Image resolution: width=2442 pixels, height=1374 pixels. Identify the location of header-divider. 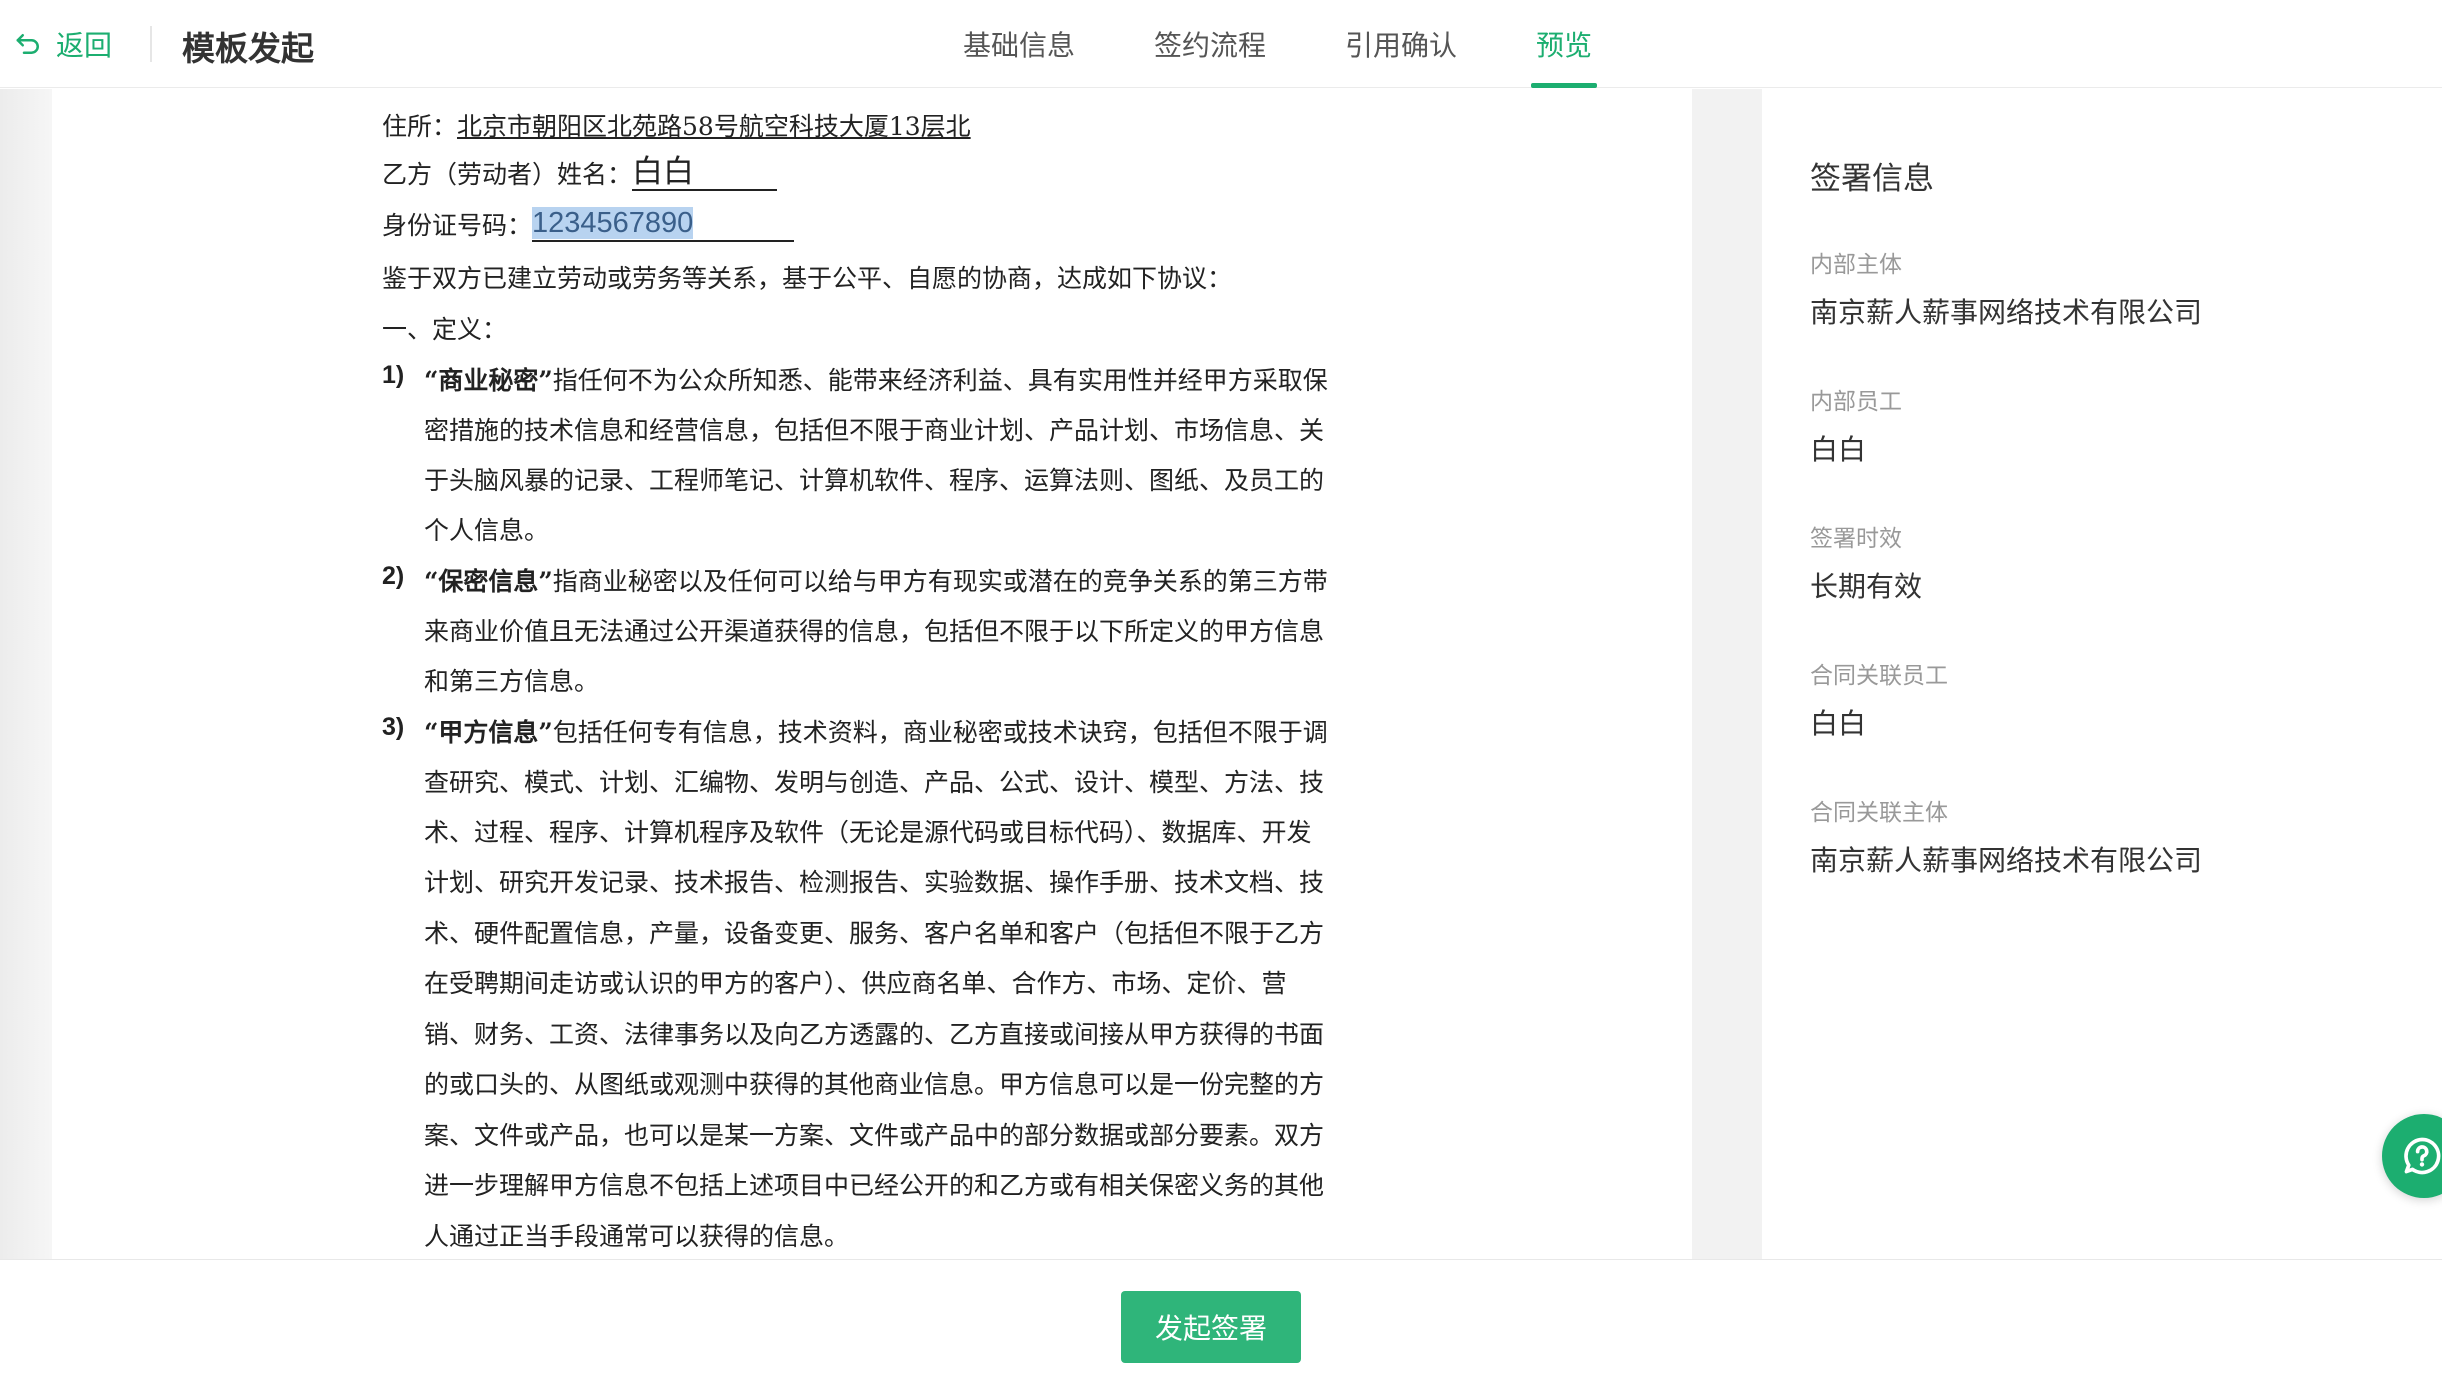
(151, 44).